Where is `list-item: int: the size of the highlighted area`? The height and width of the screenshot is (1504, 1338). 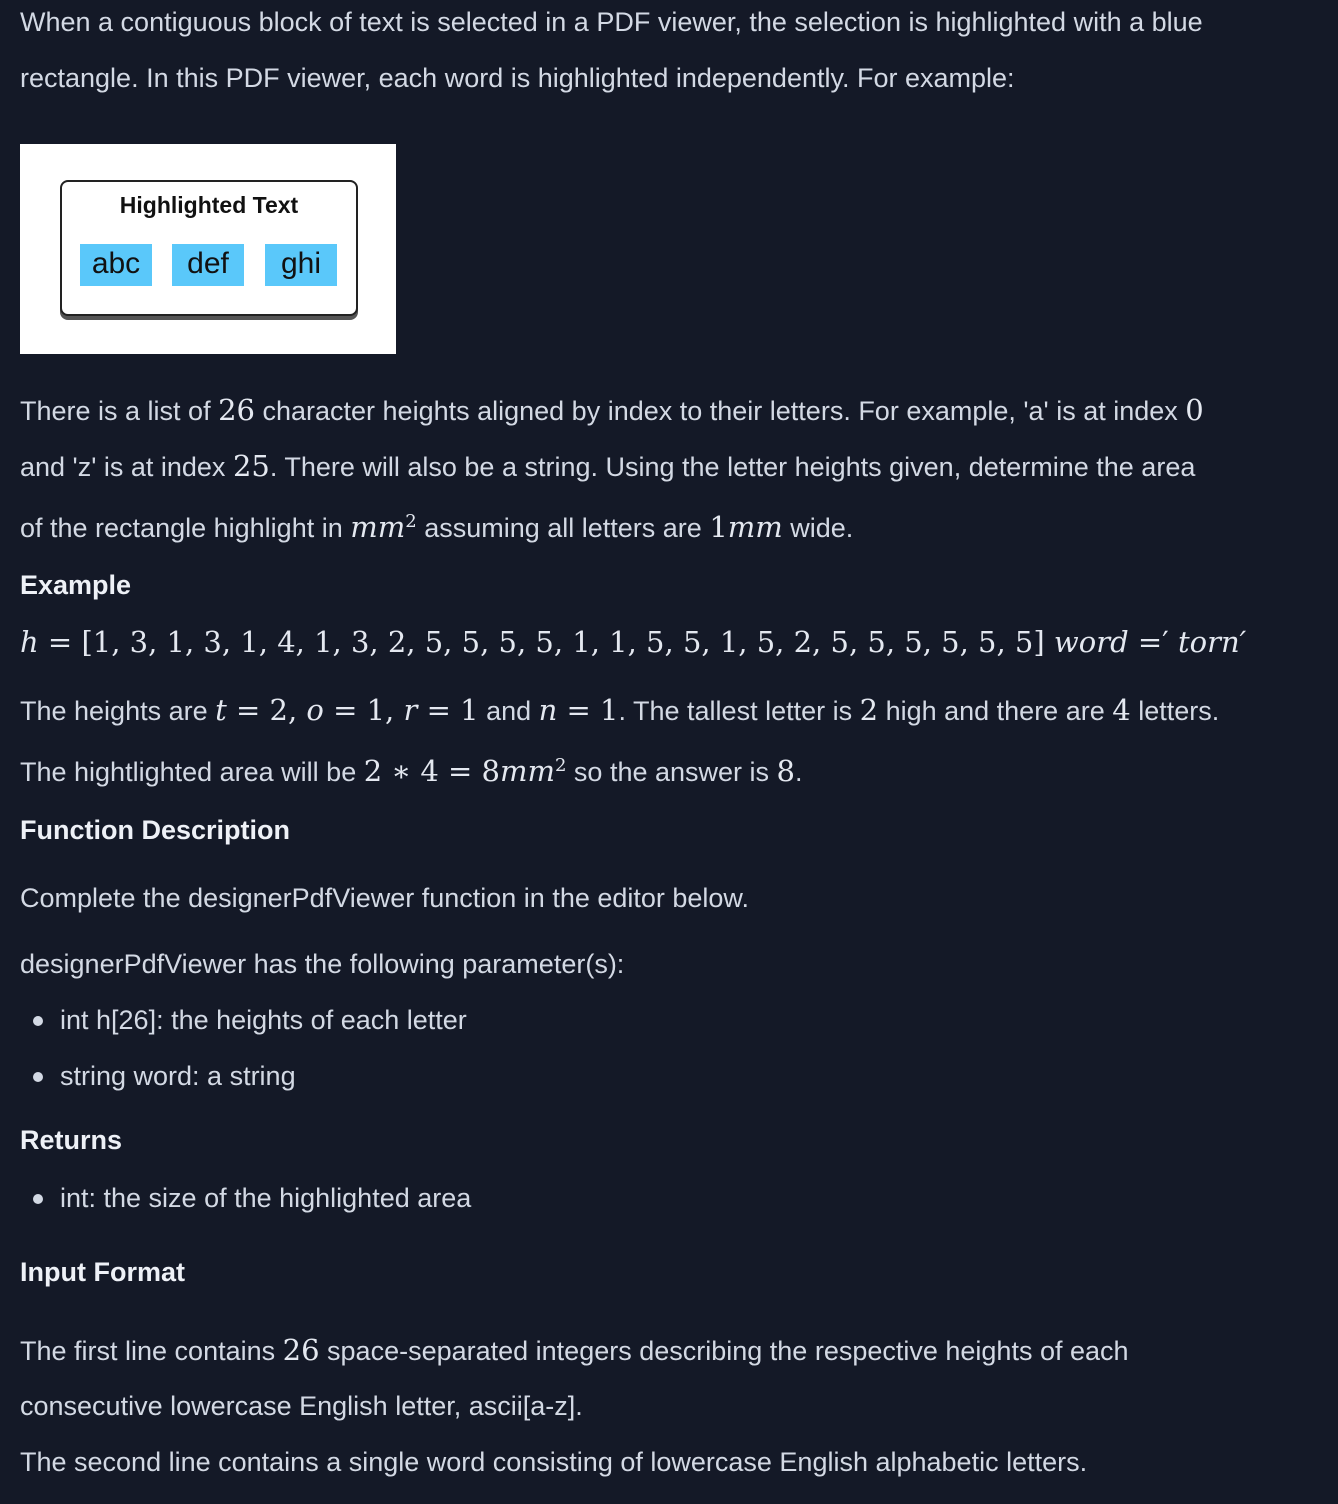
list-item: int: the size of the highlighted area is located at coordinates (620, 1198).